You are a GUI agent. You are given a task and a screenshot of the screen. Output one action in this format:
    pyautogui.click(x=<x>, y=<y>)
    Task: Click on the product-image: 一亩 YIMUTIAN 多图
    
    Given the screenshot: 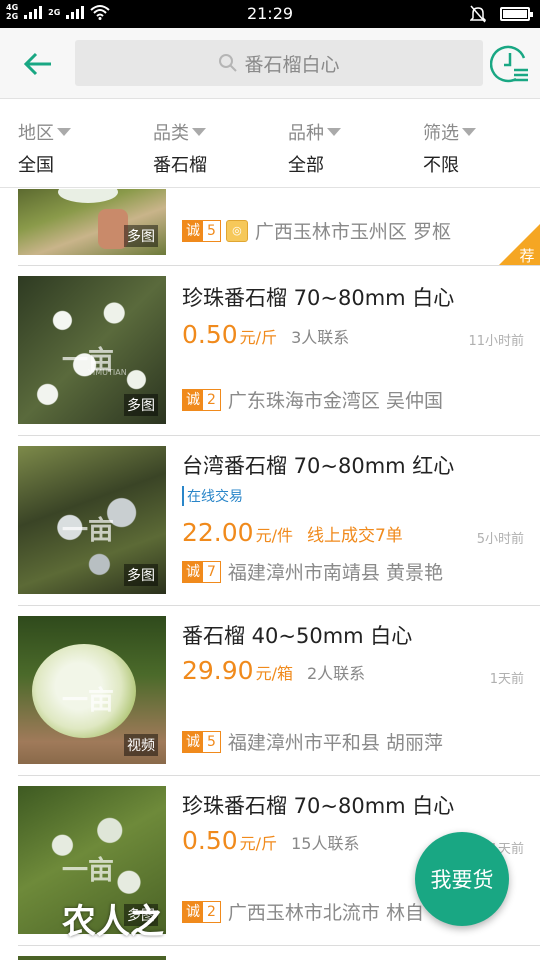 What is the action you would take?
    pyautogui.click(x=92, y=350)
    